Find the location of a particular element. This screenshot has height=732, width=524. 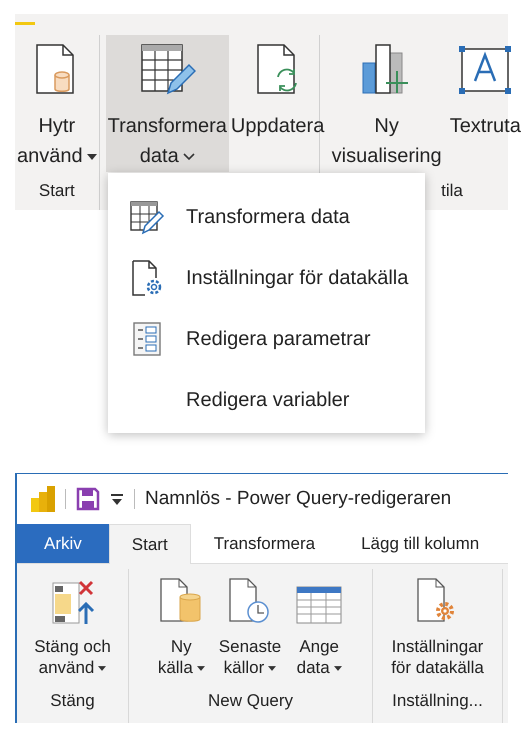

window-title: Namnlös - Power Query-redigeraren is located at coordinates (298, 498).